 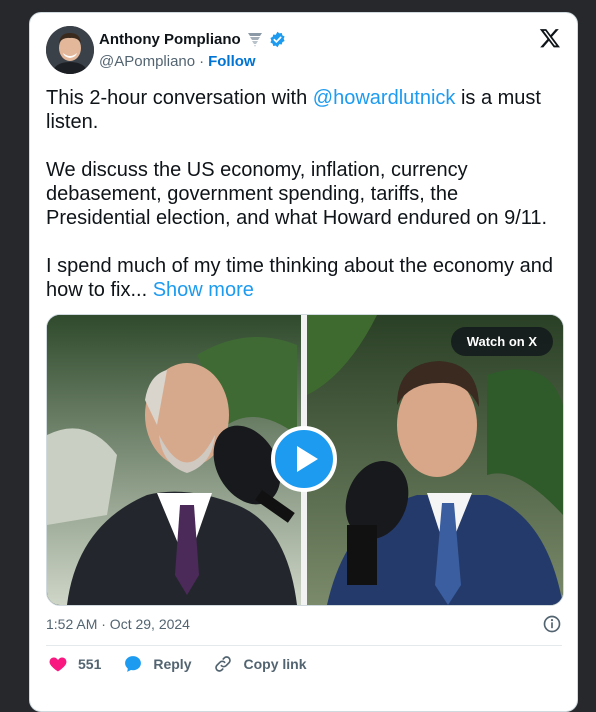 What do you see at coordinates (179, 98) in the screenshot?
I see `tweet-text-1a: This 2-hour conversation with` at bounding box center [179, 98].